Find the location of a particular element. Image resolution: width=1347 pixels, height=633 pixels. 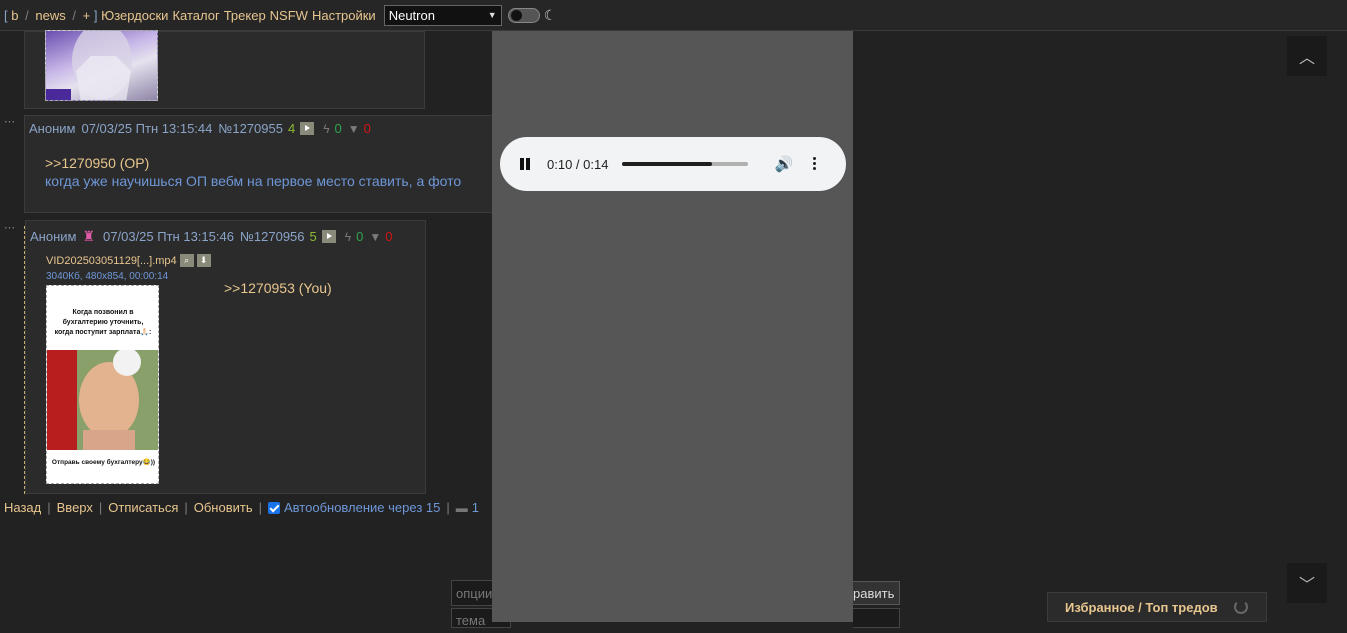

bracket-open: [ is located at coordinates (6, 15).